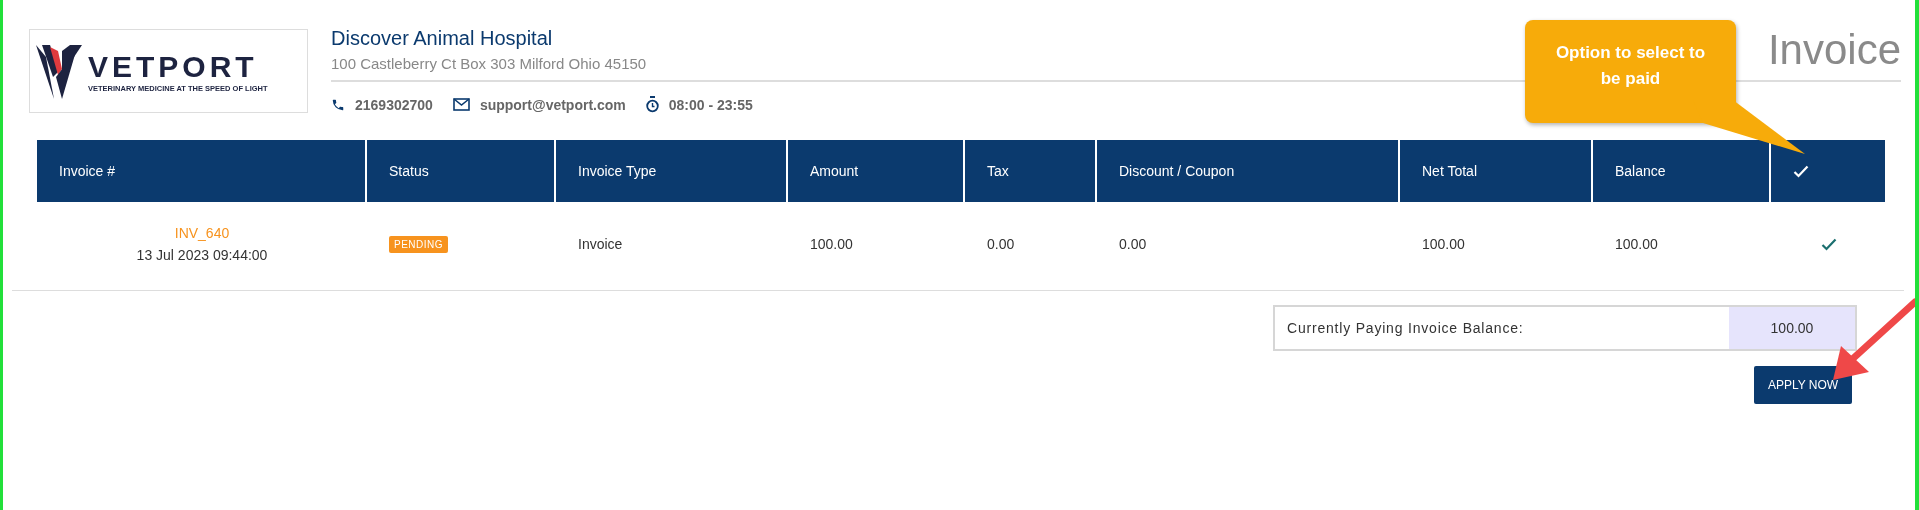  Describe the element at coordinates (1682, 171) in the screenshot. I see `column-header: Balance` at that location.